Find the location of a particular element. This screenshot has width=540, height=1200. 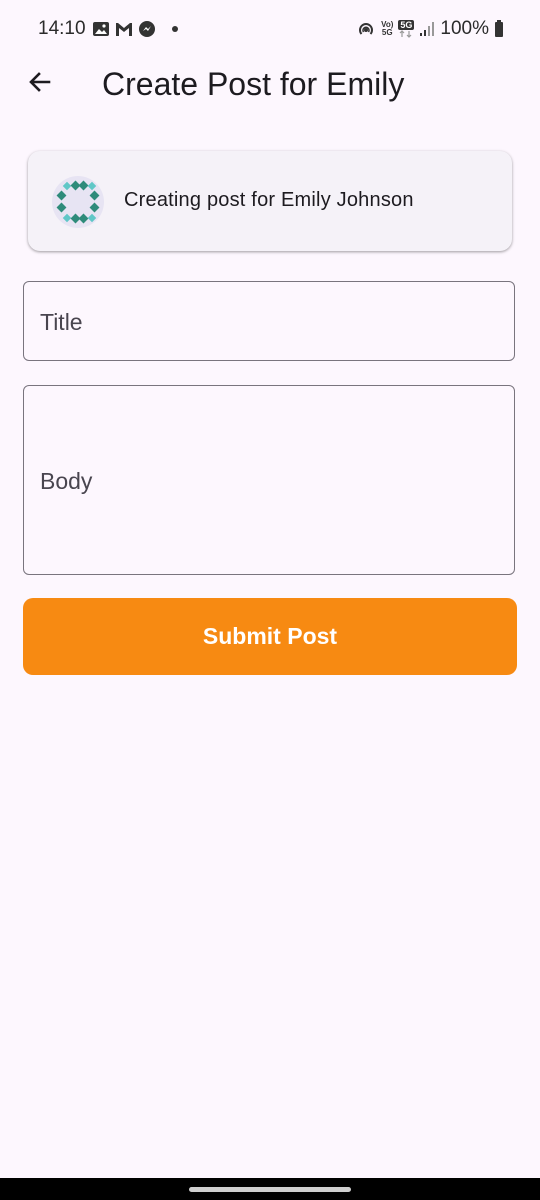

gmail-icon is located at coordinates (124, 29).